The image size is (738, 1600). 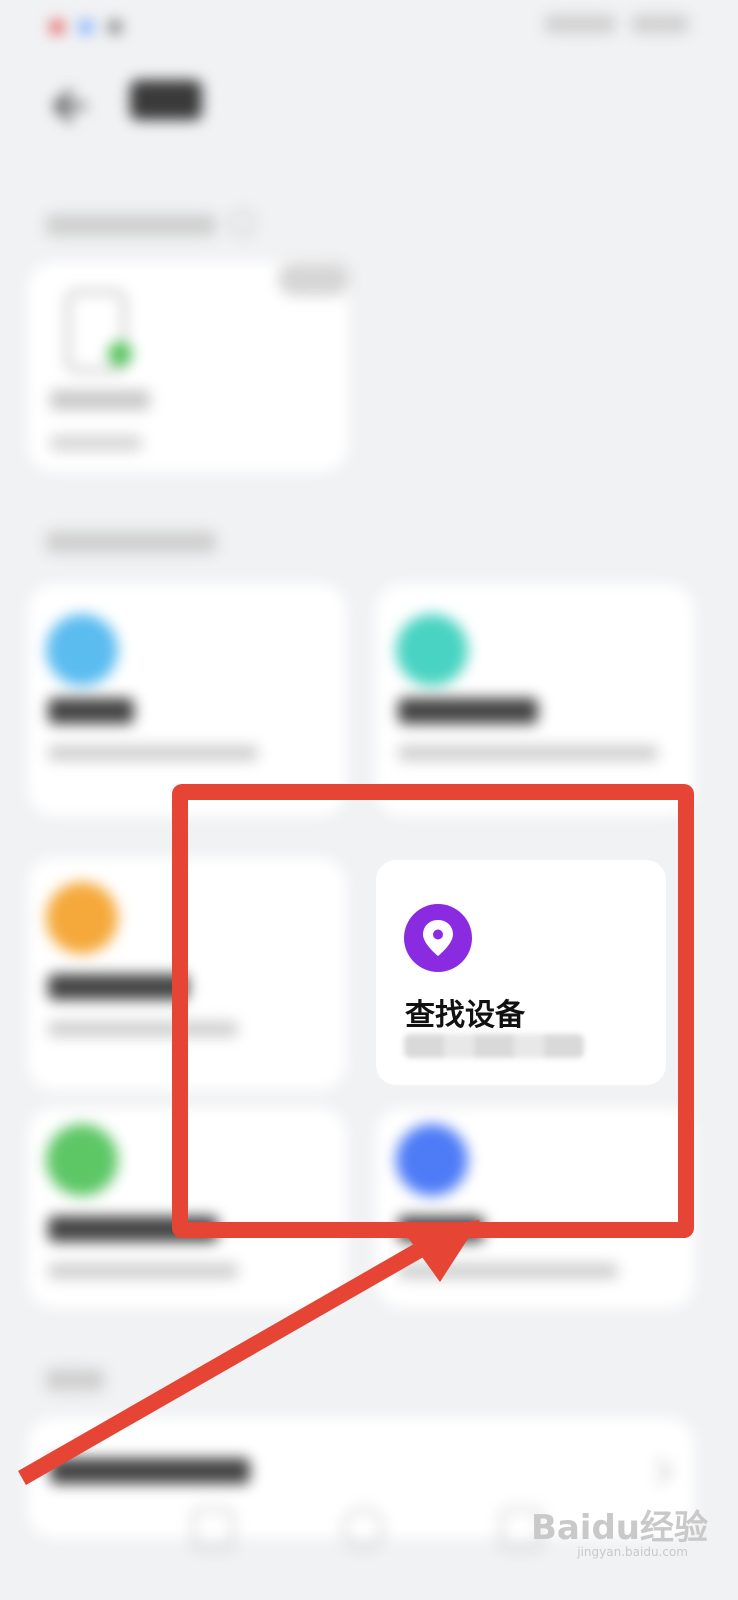 I want to click on watermark-brand: Baidu经验, so click(x=619, y=1528).